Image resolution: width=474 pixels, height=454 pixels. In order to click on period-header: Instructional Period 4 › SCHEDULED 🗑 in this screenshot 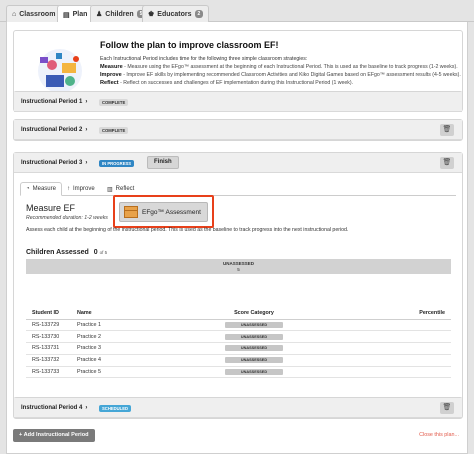, I will do `click(238, 408)`.